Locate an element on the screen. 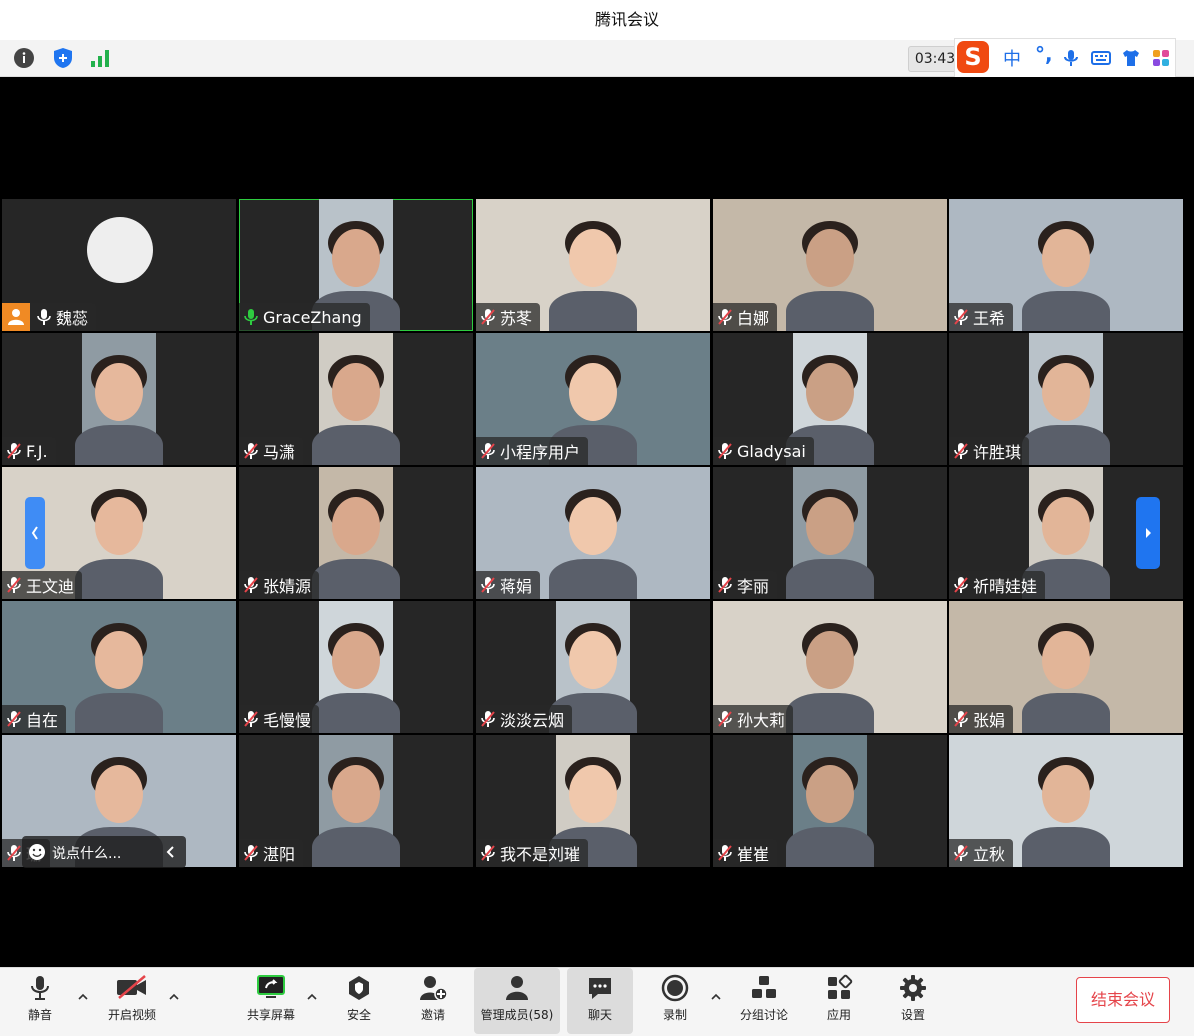  signal-icon is located at coordinates (100, 58).